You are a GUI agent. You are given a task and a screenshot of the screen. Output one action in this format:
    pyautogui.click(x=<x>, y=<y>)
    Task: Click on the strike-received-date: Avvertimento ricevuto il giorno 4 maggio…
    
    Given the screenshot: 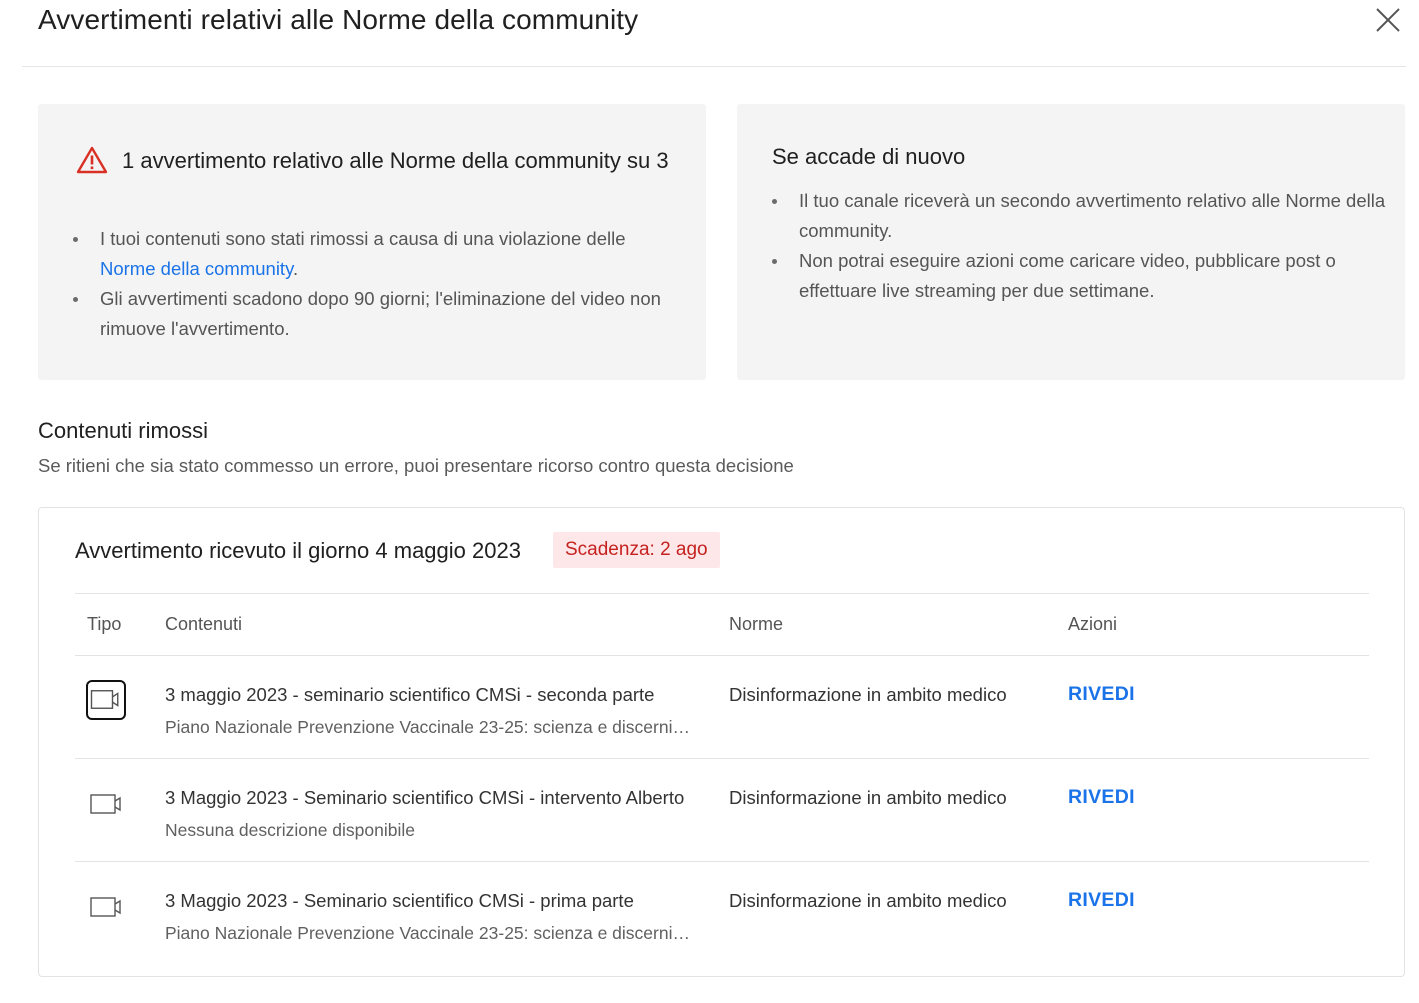 What is the action you would take?
    pyautogui.click(x=298, y=550)
    